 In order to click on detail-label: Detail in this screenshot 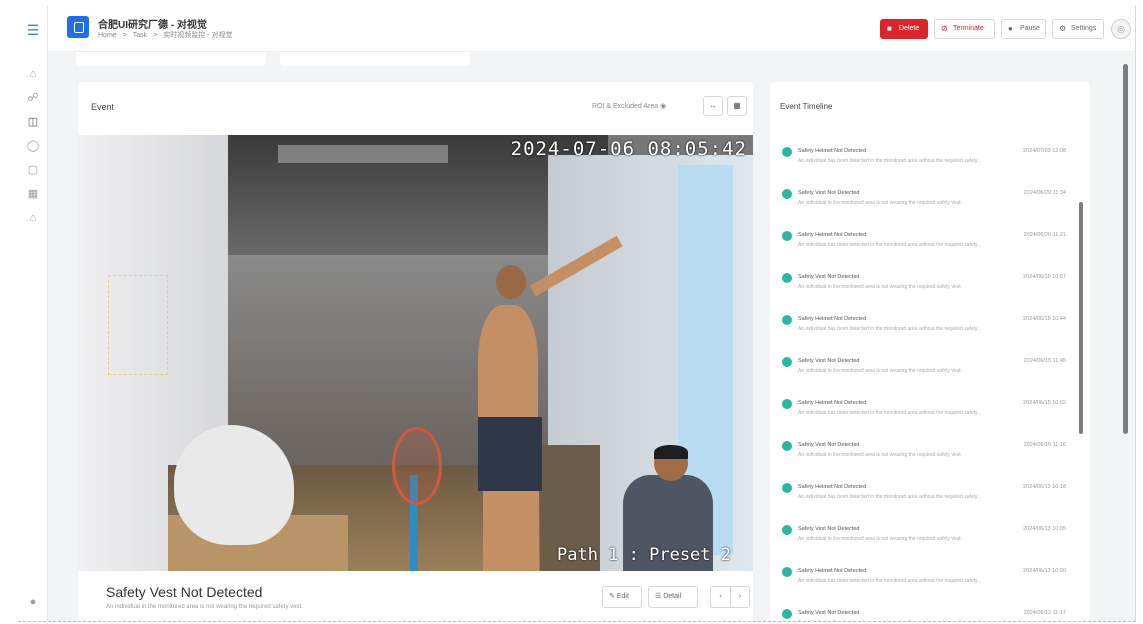, I will do `click(672, 596)`.